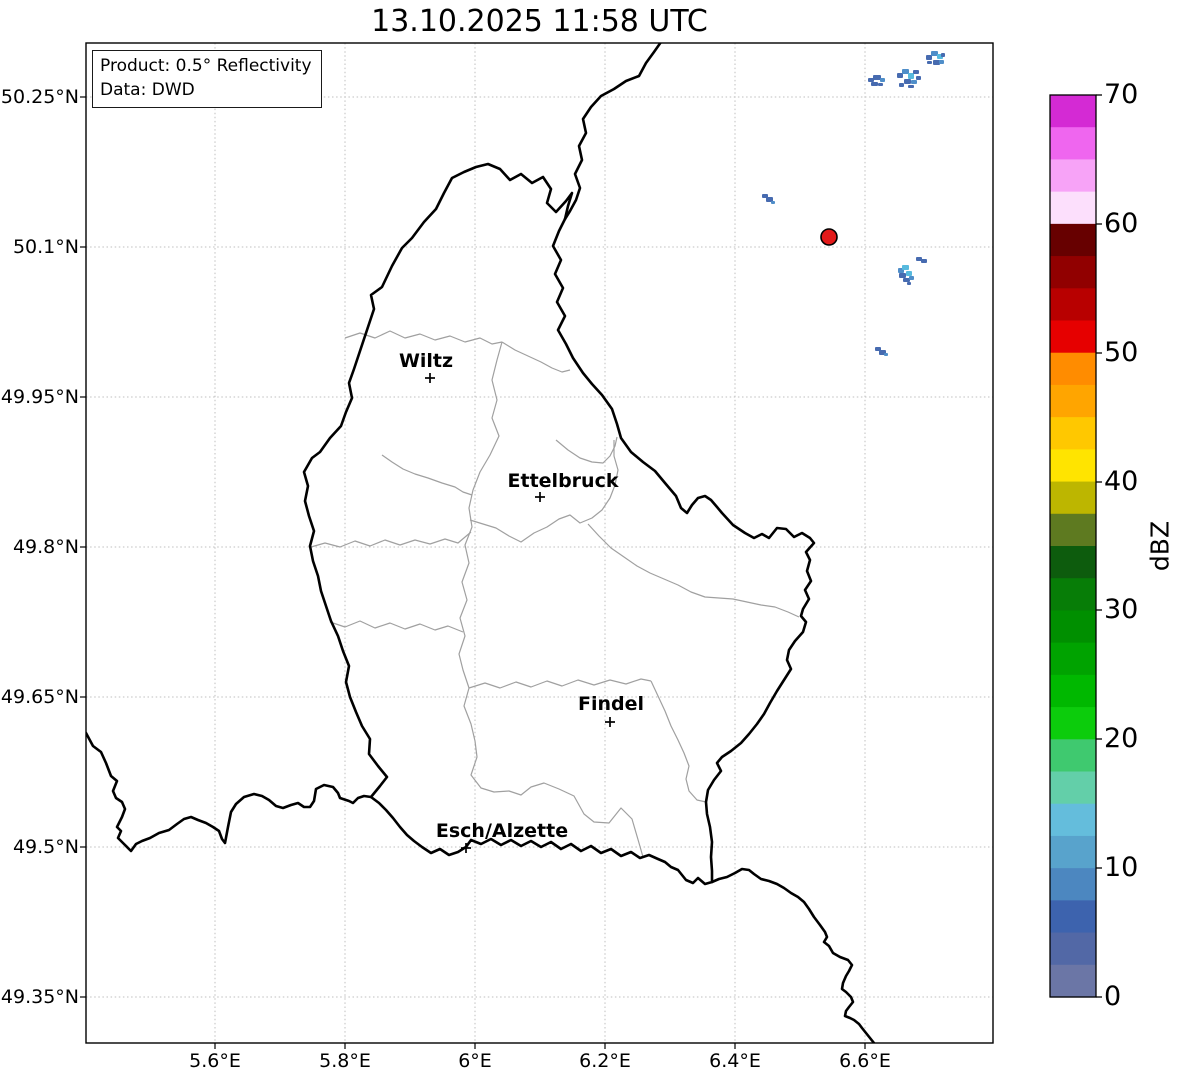 The width and height of the screenshot is (1184, 1081). Describe the element at coordinates (207, 79) in the screenshot. I see `info-box: Product: 0.5° Reflectivity Data: DWD` at that location.